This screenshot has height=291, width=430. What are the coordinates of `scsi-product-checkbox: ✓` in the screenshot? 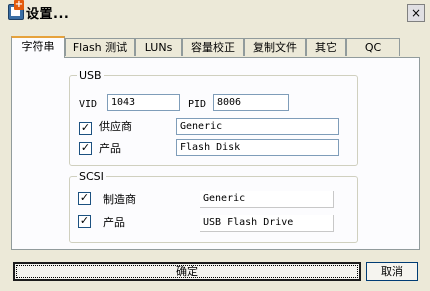 It's located at (84, 221).